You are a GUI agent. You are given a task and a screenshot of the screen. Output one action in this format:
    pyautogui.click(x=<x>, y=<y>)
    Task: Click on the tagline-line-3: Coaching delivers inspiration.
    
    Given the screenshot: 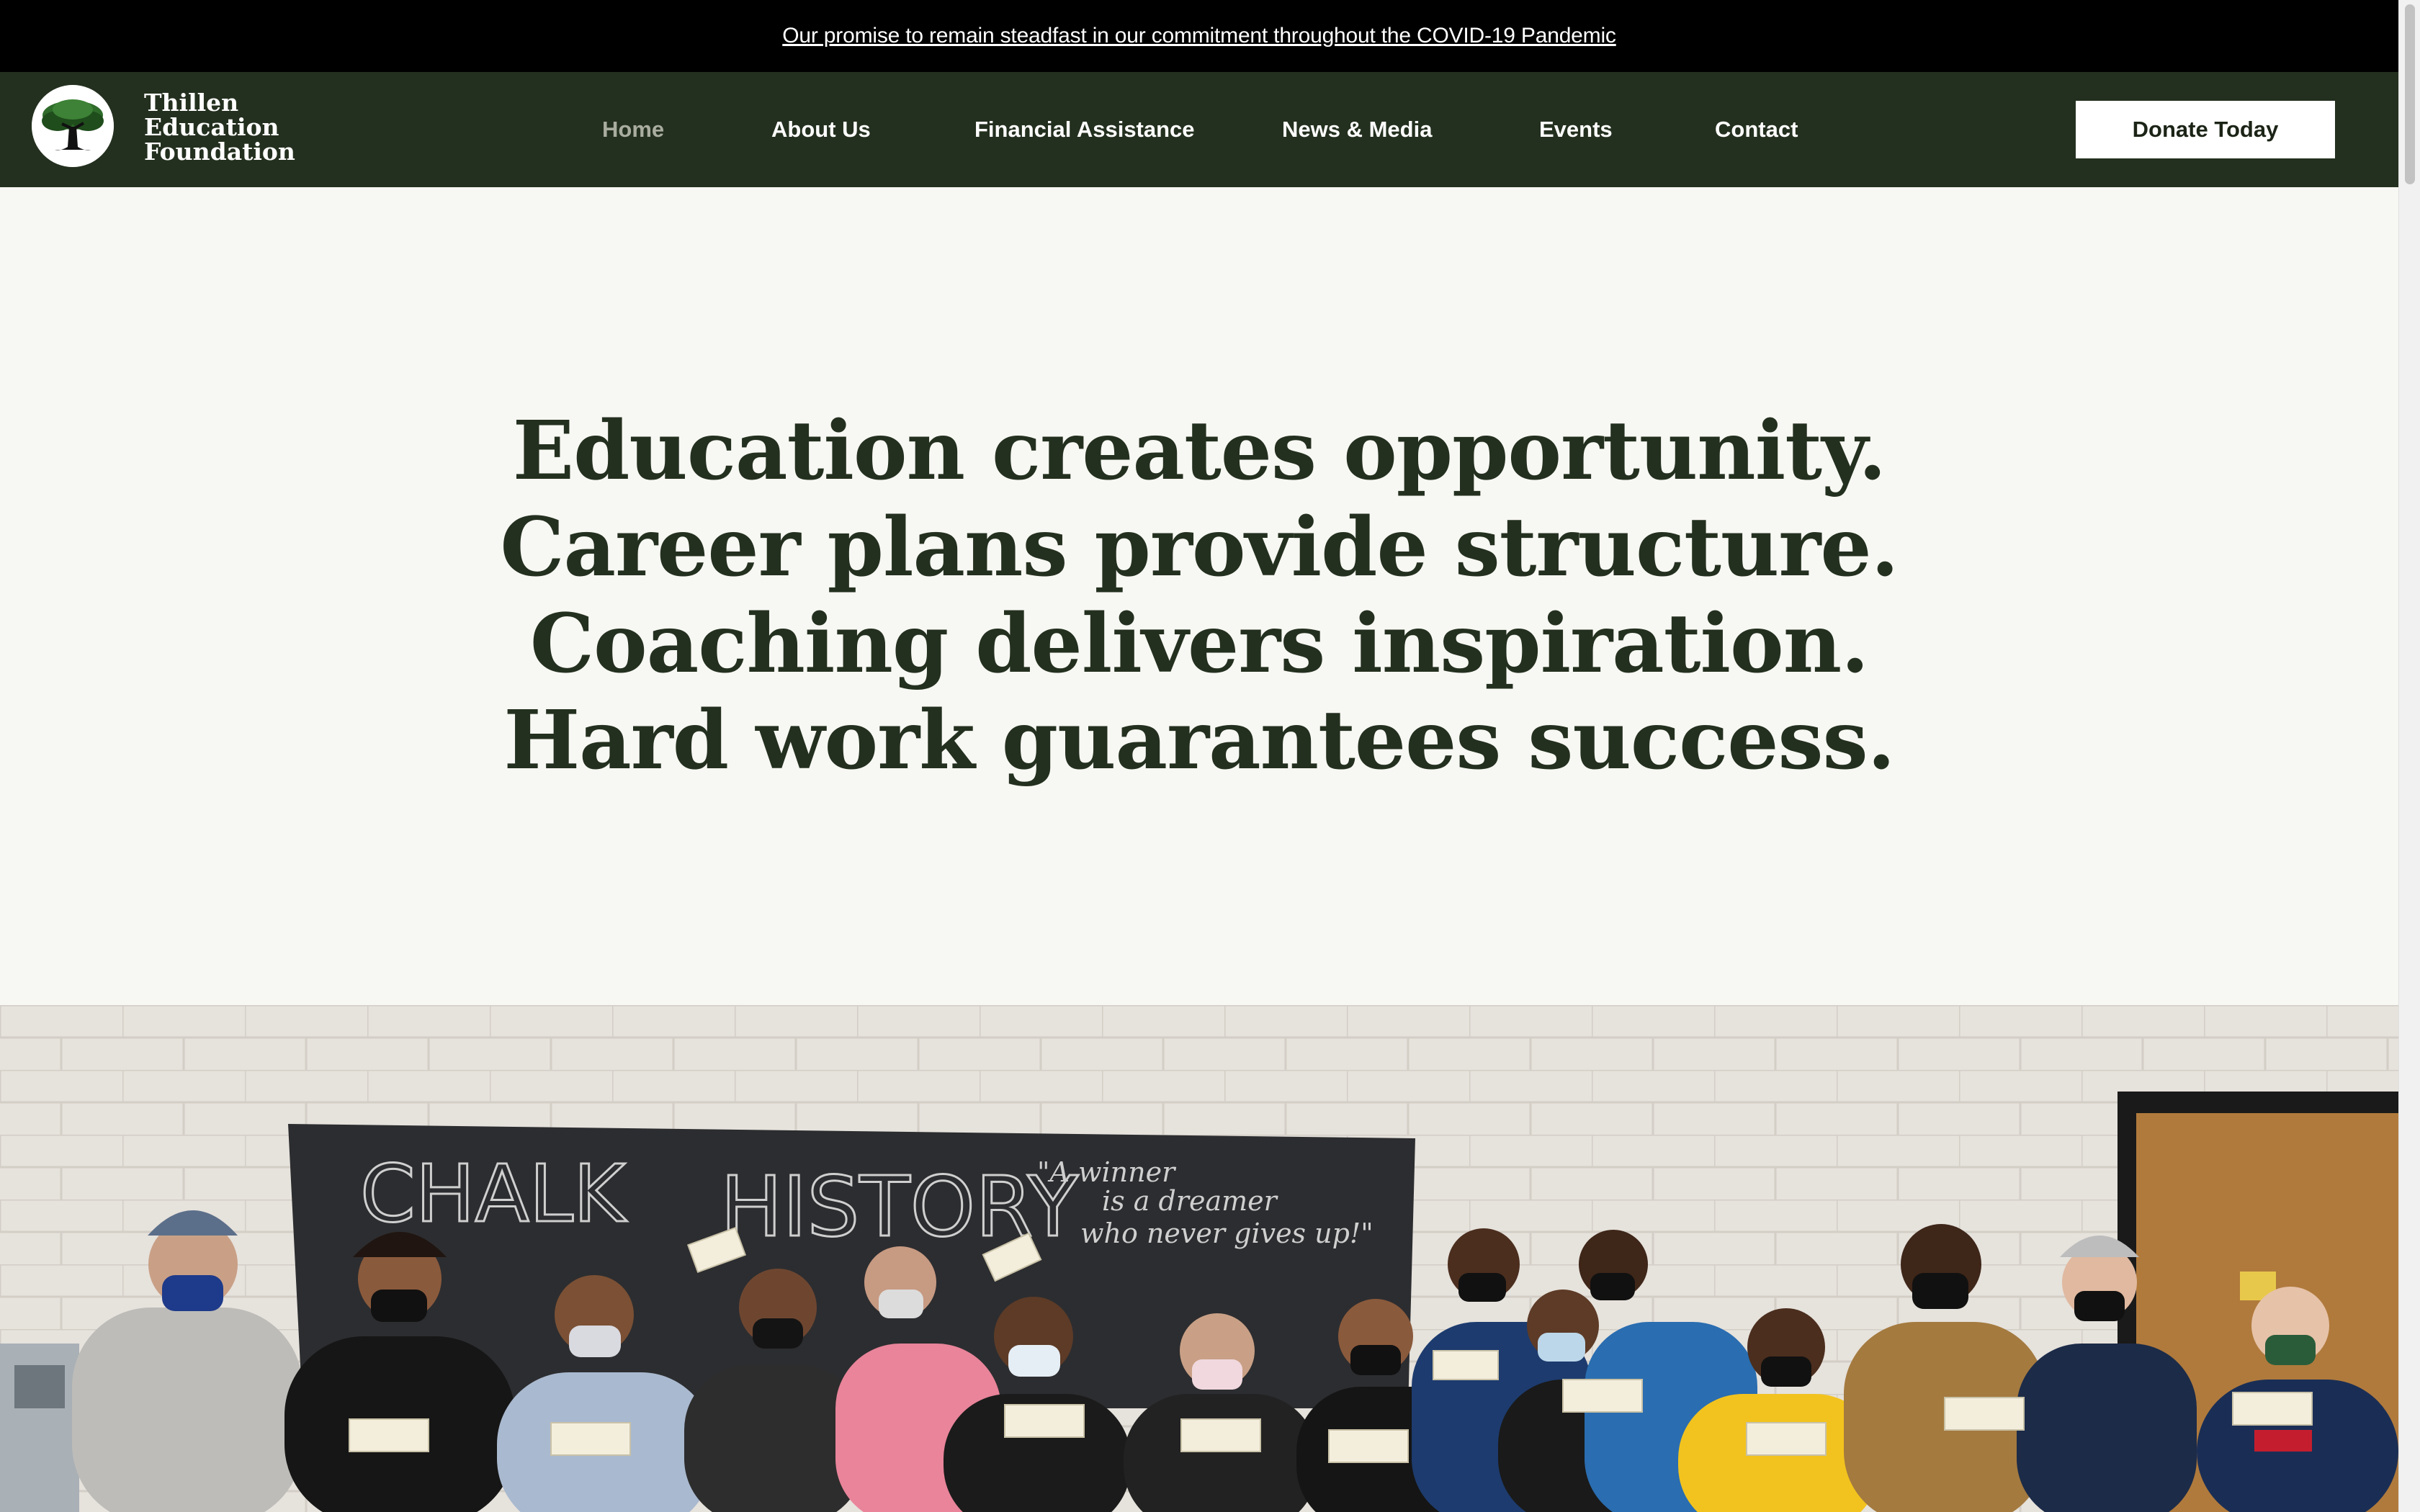 What is the action you would take?
    pyautogui.click(x=1199, y=644)
    